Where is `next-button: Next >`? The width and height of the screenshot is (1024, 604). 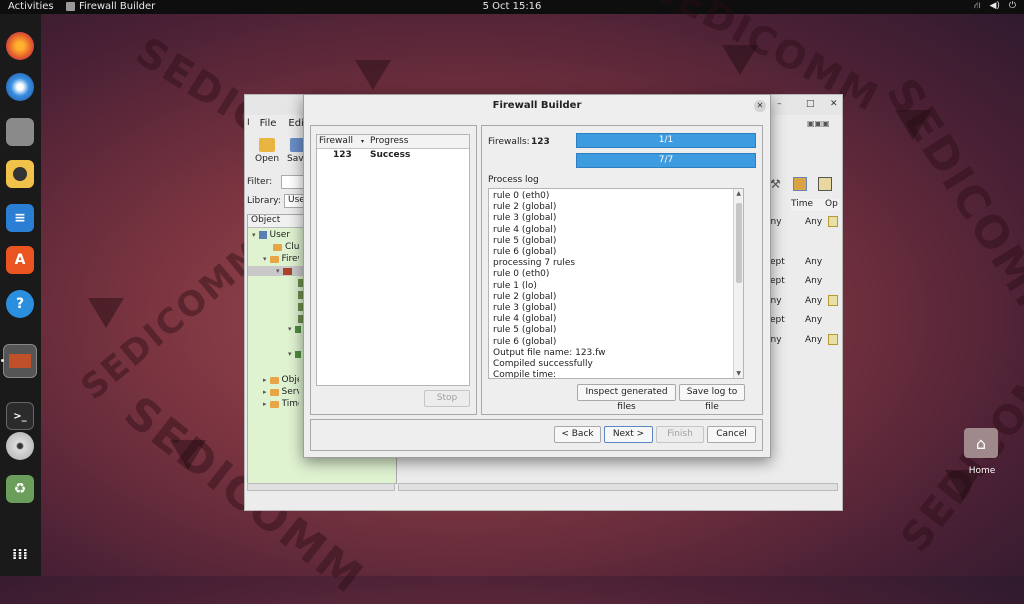
next-button: Next > is located at coordinates (628, 434).